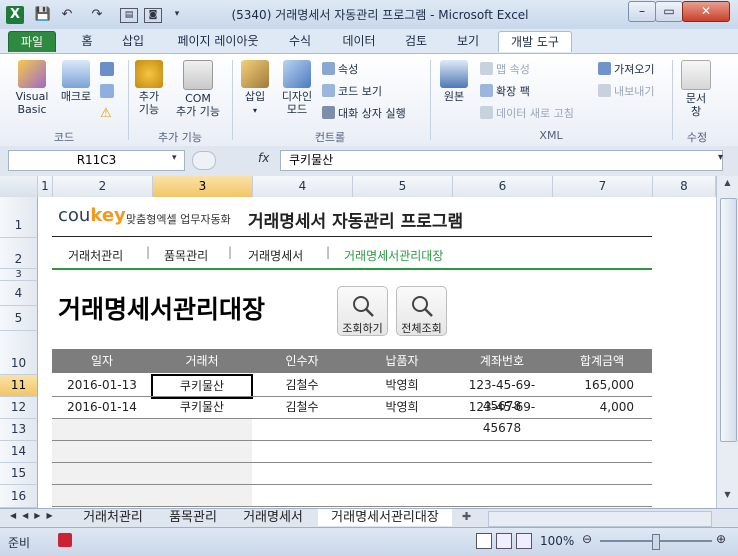  Describe the element at coordinates (19, 386) in the screenshot. I see `row-header: 11` at that location.